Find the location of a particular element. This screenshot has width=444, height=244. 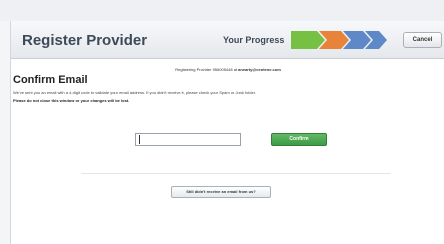

progress-indicator is located at coordinates (339, 40).